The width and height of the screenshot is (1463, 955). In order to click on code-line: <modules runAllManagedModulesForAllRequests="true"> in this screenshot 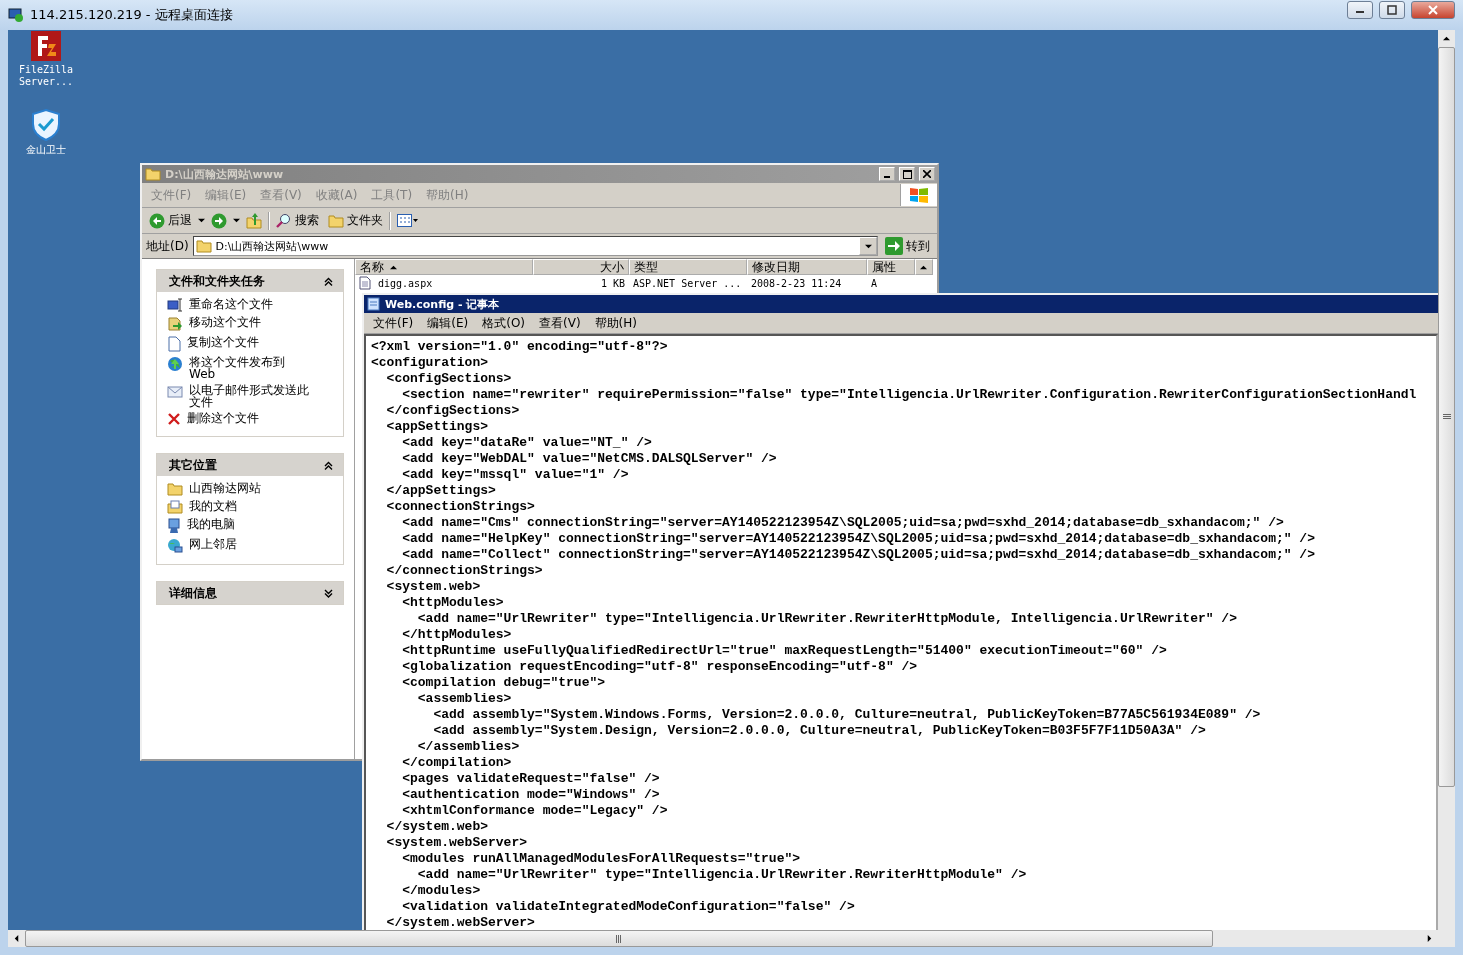, I will do `click(601, 859)`.